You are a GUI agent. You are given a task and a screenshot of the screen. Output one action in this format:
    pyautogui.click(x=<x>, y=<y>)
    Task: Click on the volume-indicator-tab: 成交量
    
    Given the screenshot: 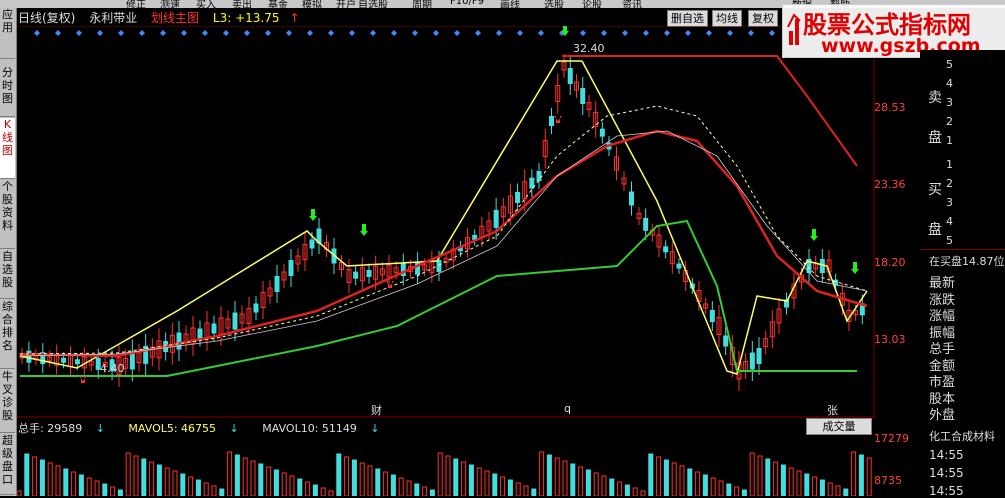 What is the action you would take?
    pyautogui.click(x=839, y=426)
    